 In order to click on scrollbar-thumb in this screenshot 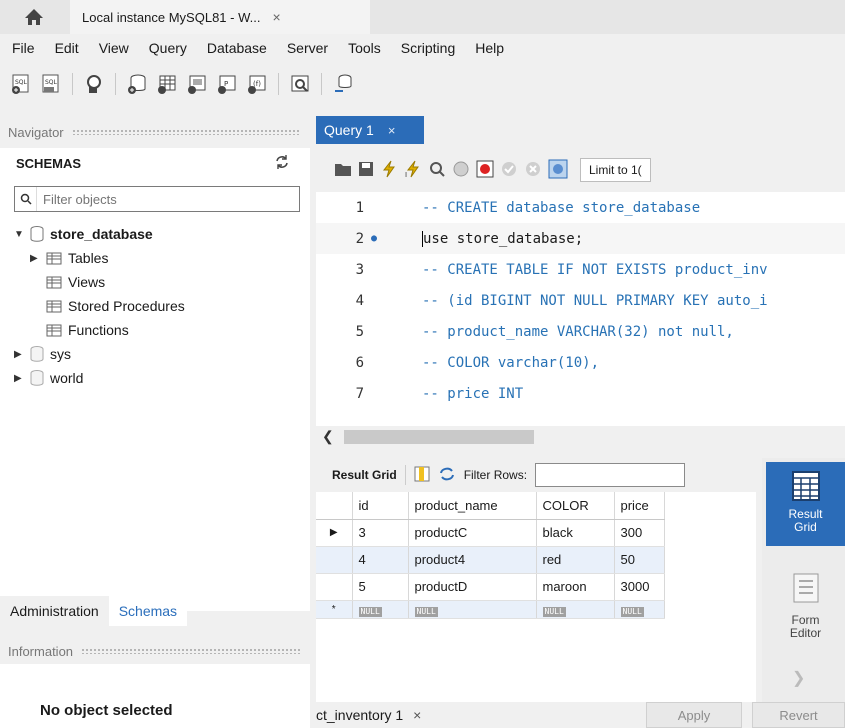, I will do `click(439, 437)`.